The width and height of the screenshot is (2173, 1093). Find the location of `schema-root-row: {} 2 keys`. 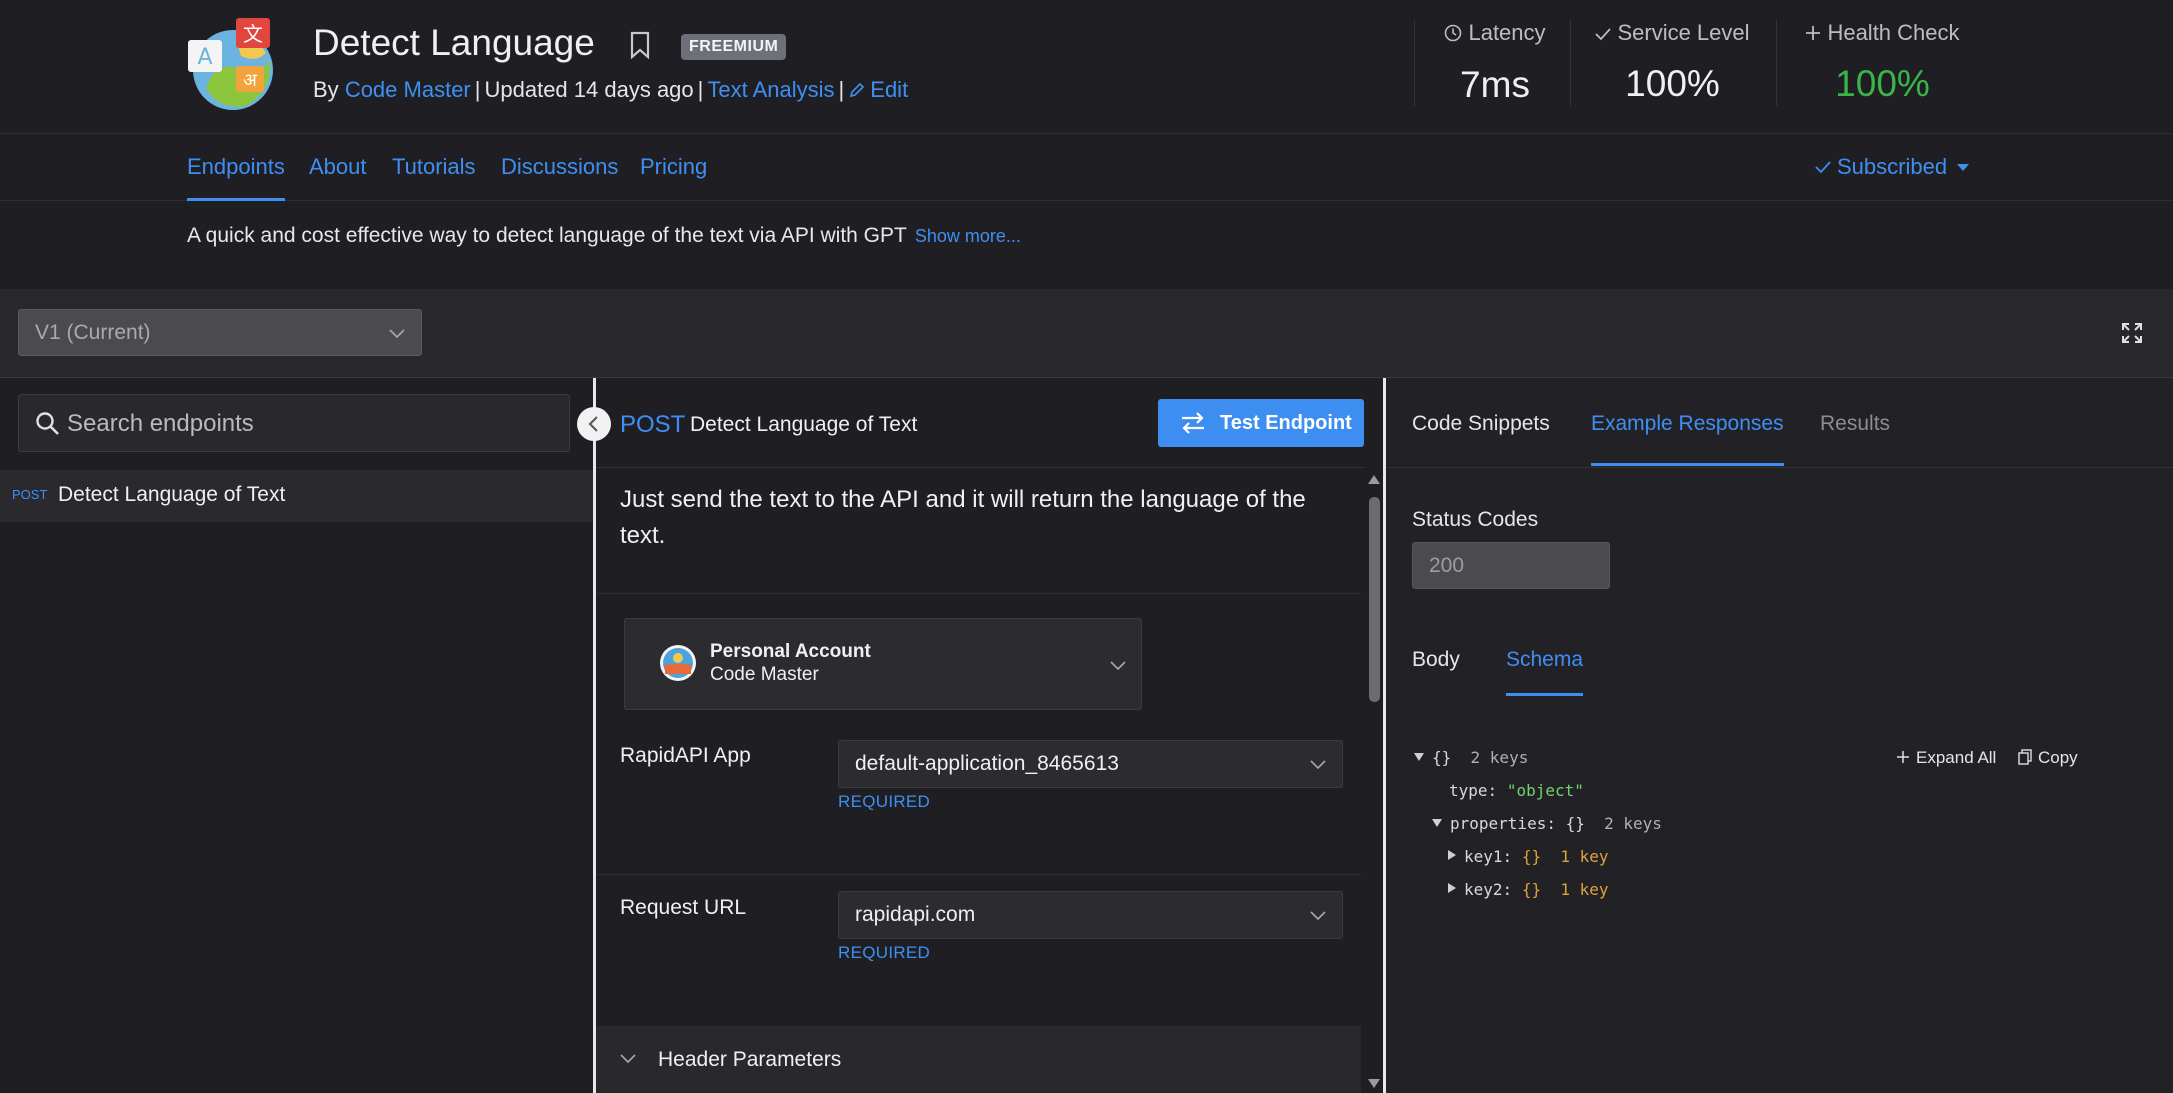

schema-root-row: {} 2 keys is located at coordinates (1471, 757).